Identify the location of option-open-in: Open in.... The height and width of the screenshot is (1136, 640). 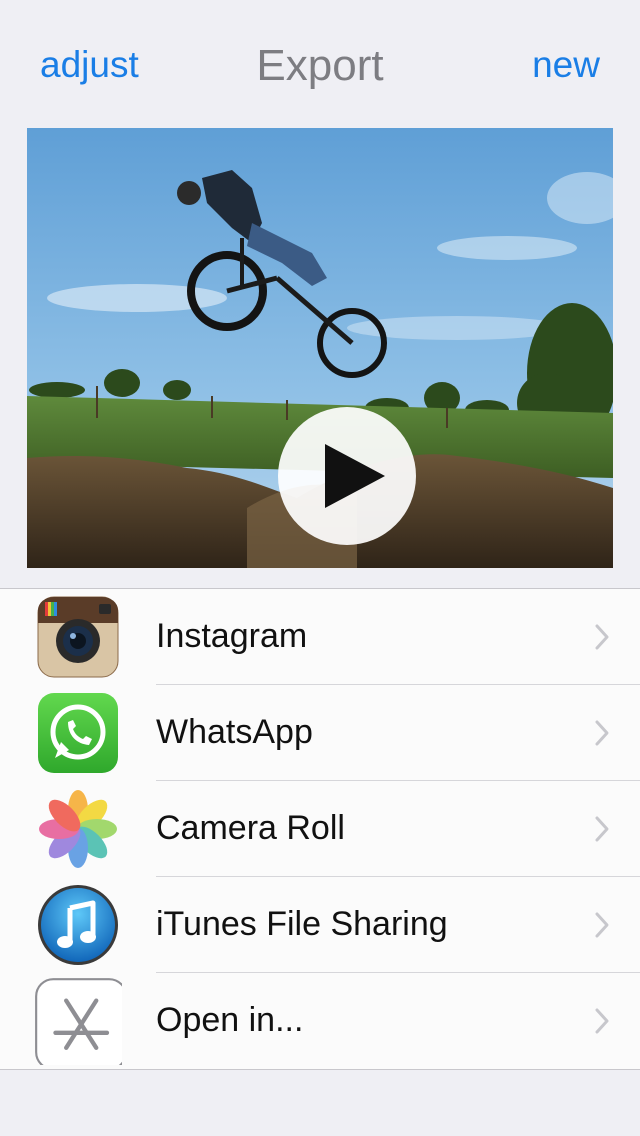
(320, 1021).